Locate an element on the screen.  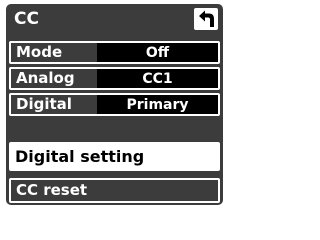
back-button is located at coordinates (206, 19).